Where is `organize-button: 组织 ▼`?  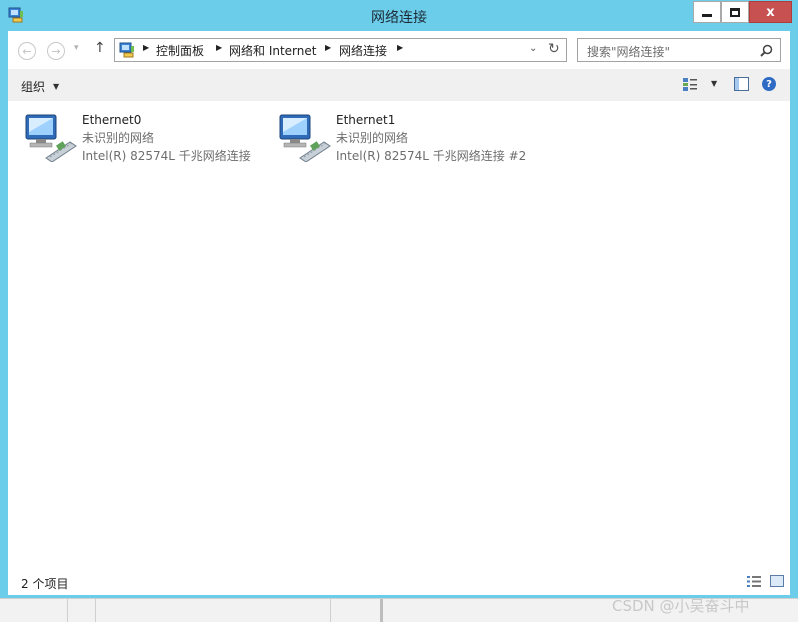 organize-button: 组织 ▼ is located at coordinates (40, 86).